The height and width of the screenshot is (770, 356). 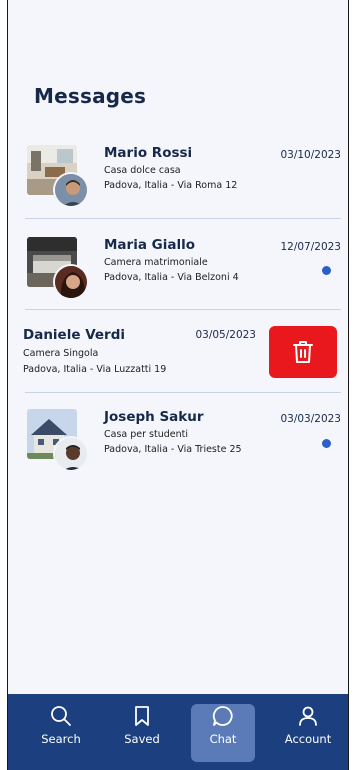 I want to click on contact-name: Mario Rossi, so click(x=148, y=153).